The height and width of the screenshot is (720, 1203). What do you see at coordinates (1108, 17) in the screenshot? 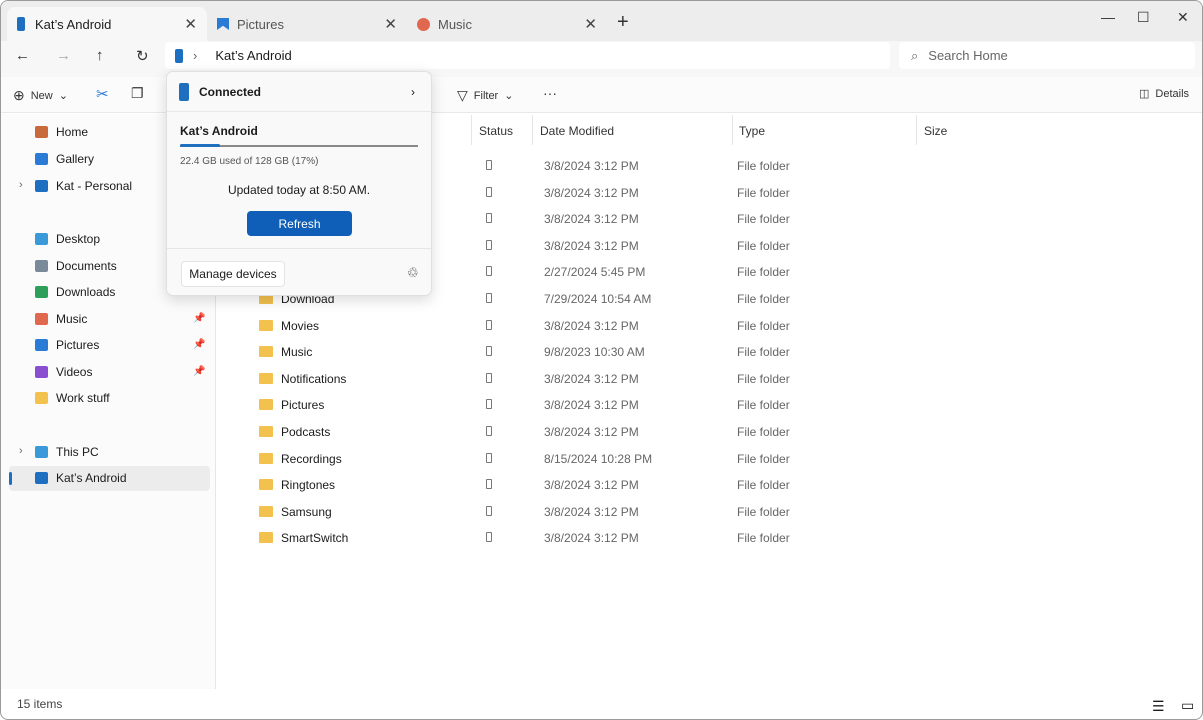
I see `minimize-button: —` at bounding box center [1108, 17].